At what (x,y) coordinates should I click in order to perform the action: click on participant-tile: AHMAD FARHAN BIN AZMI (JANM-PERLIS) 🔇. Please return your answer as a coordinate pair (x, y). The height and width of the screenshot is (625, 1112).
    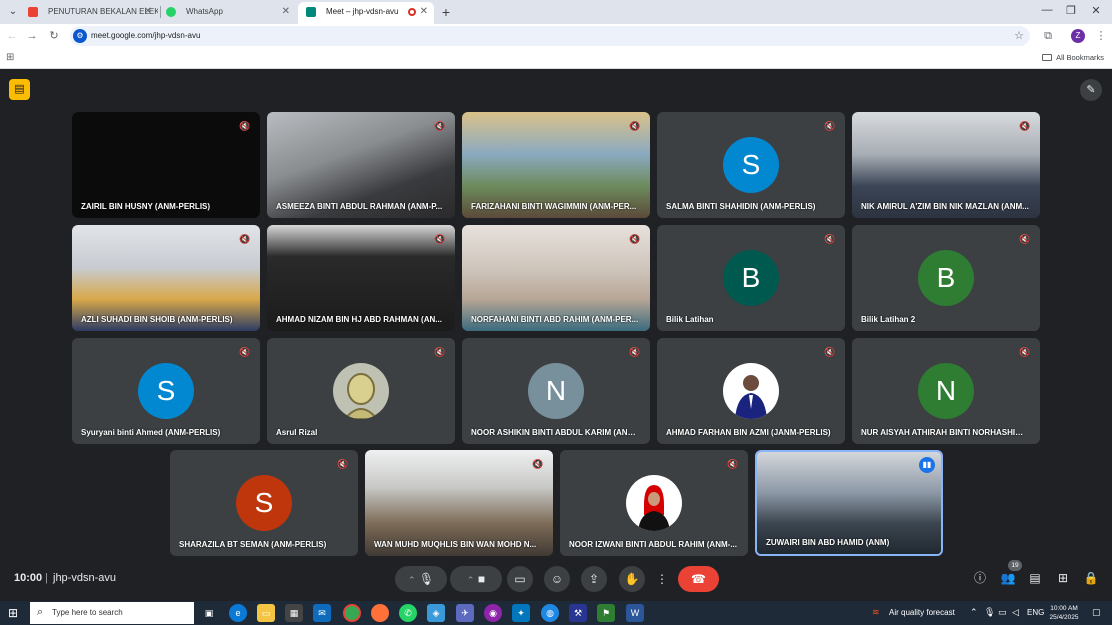
    Looking at the image, I should click on (751, 391).